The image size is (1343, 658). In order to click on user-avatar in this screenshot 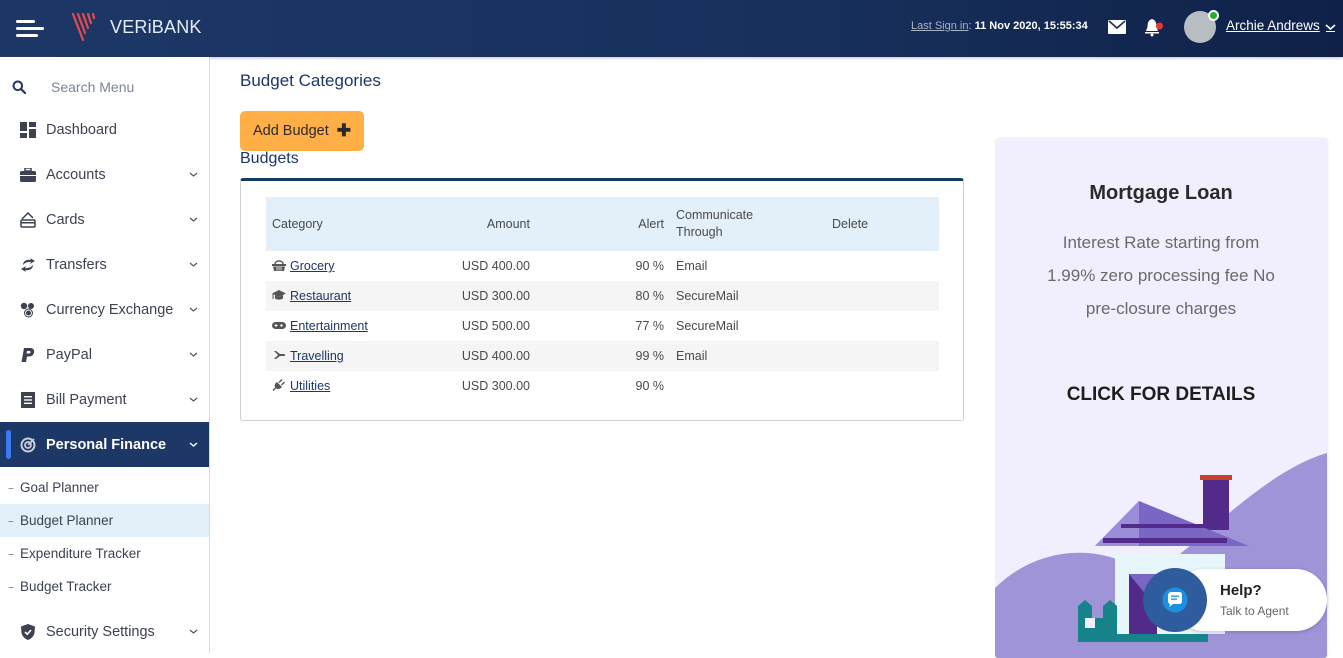, I will do `click(1201, 26)`.